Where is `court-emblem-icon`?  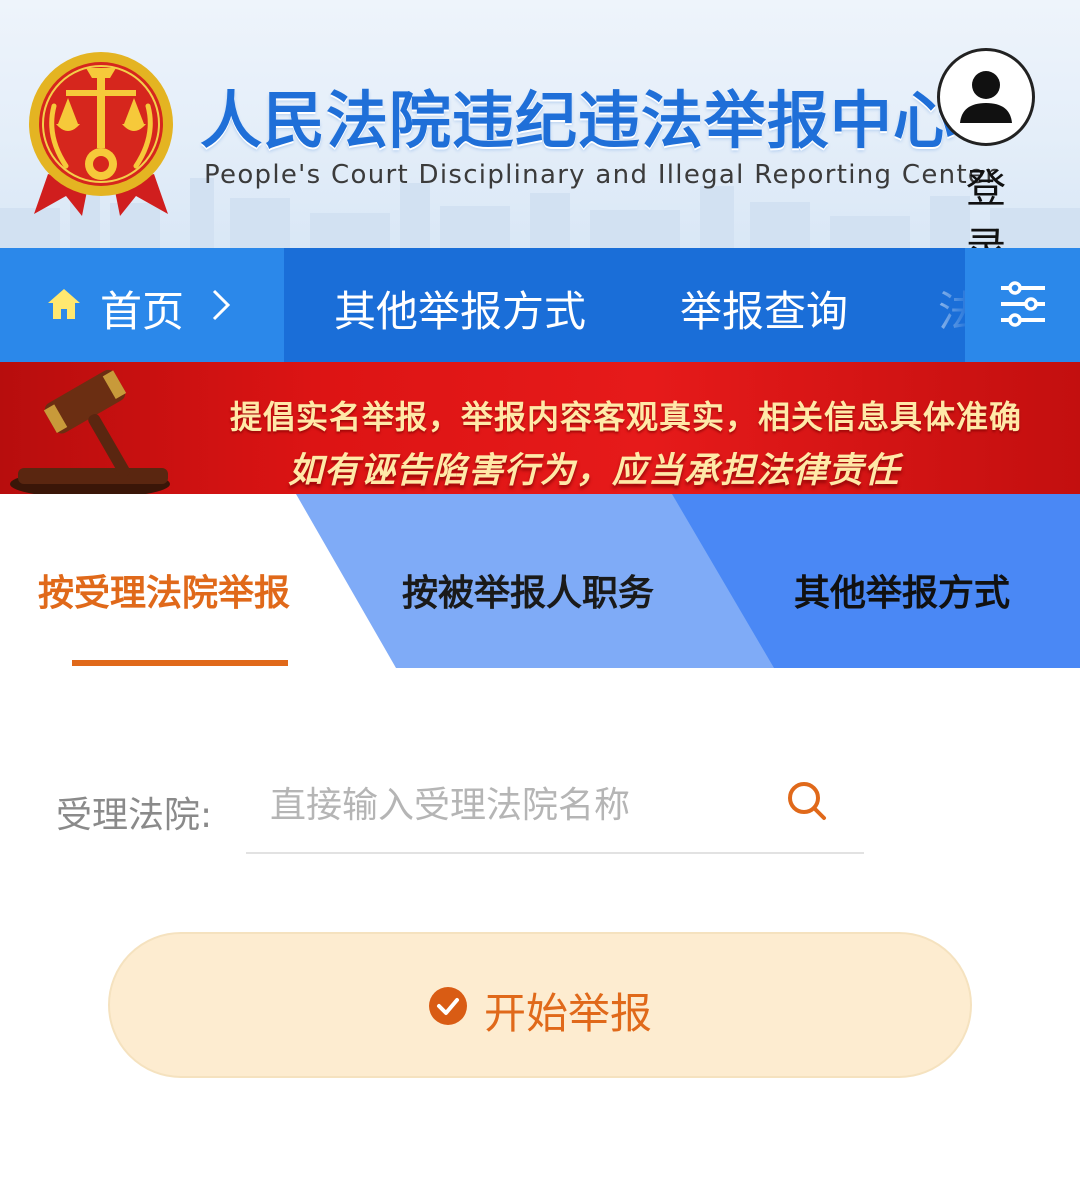
court-emblem-icon is located at coordinates (101, 134).